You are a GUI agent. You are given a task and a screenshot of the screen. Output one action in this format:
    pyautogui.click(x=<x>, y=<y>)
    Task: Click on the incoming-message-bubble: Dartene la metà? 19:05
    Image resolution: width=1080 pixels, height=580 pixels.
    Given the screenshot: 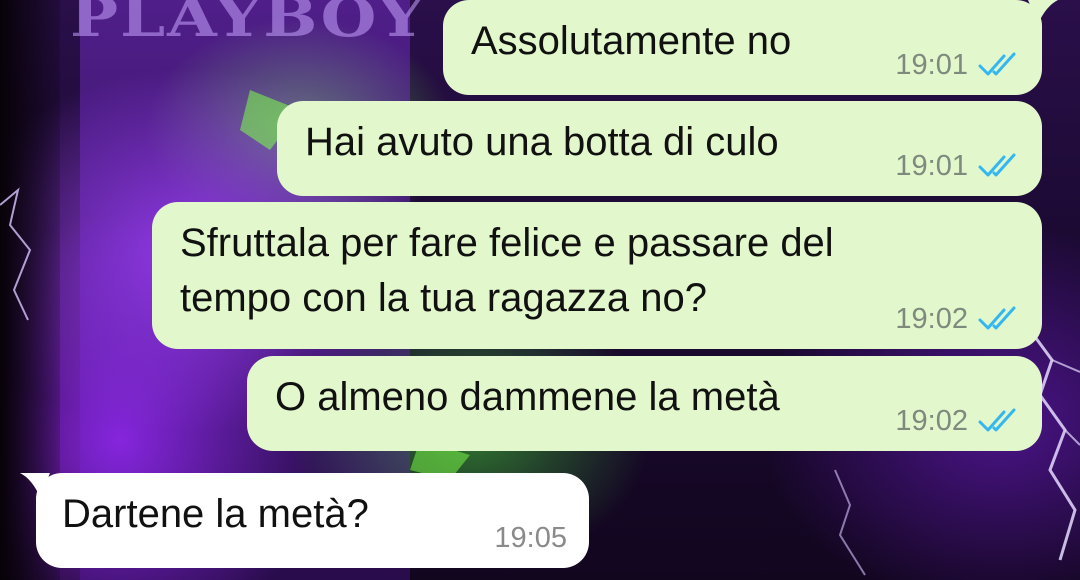 What is the action you would take?
    pyautogui.click(x=304, y=520)
    